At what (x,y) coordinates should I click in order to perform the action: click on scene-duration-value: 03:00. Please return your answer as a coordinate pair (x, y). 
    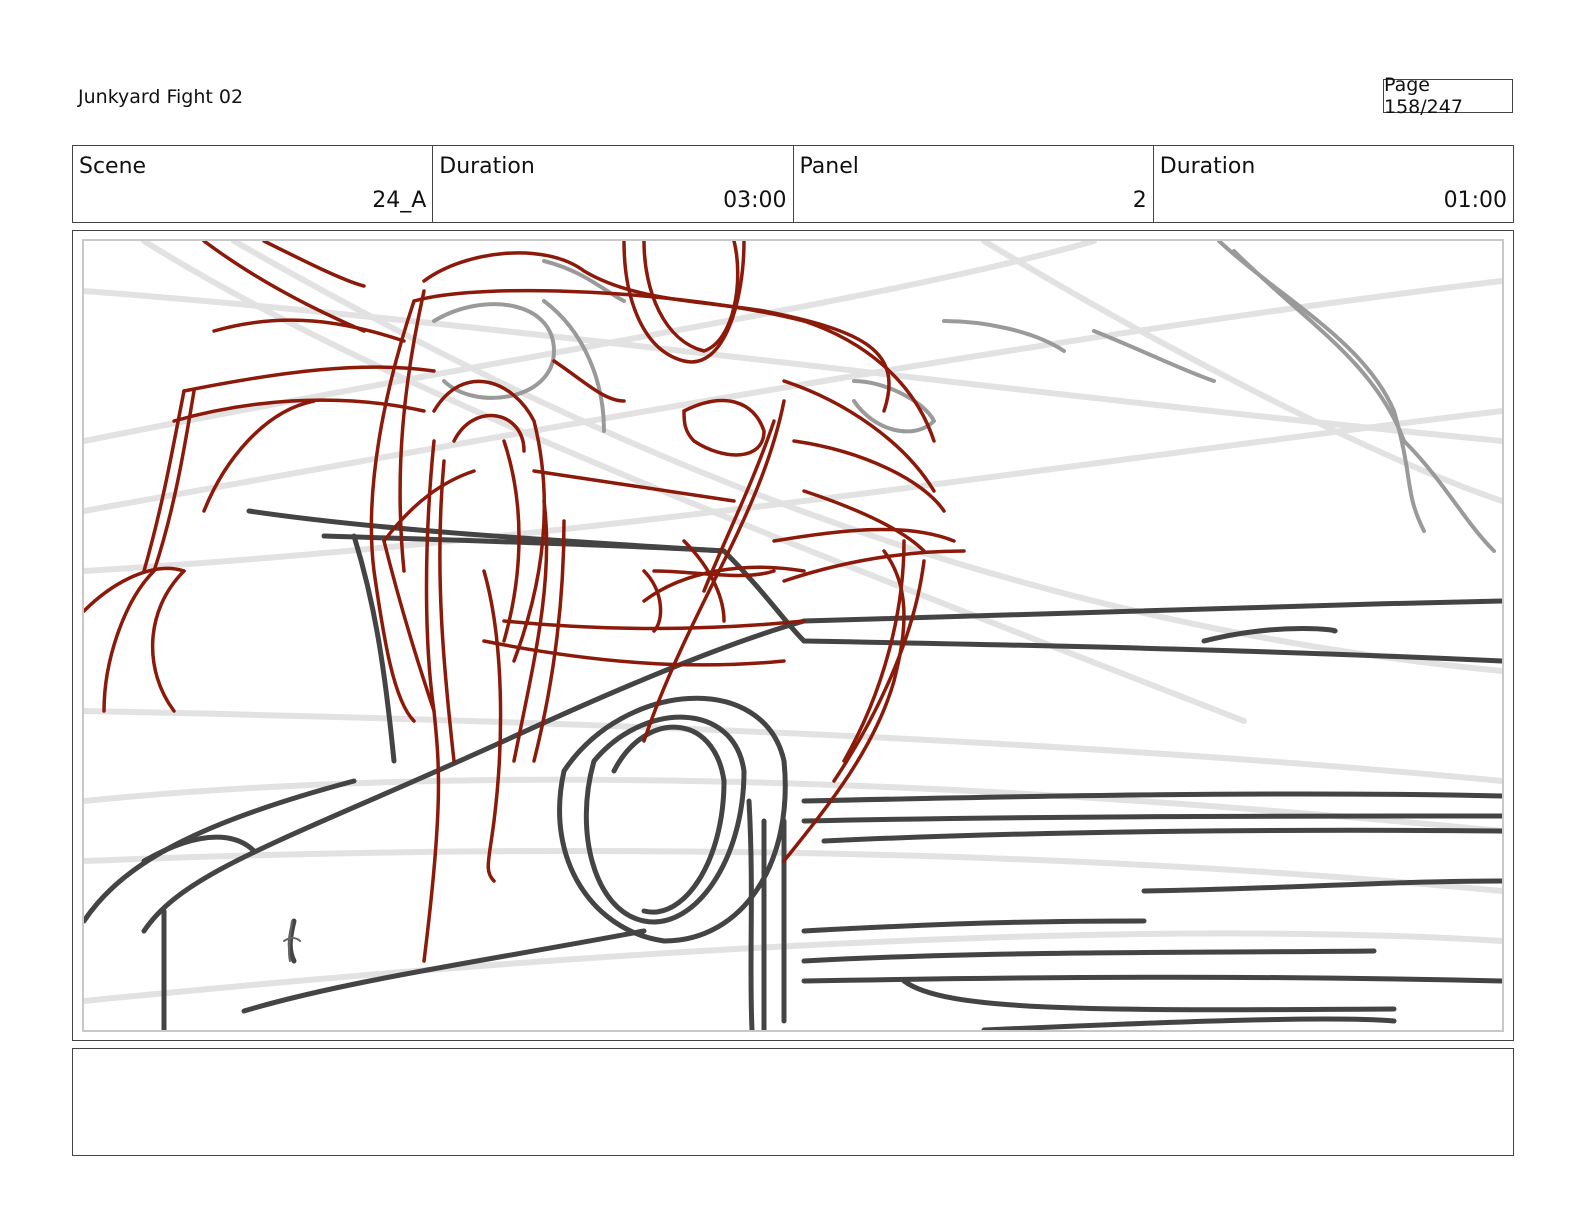
    Looking at the image, I should click on (755, 200).